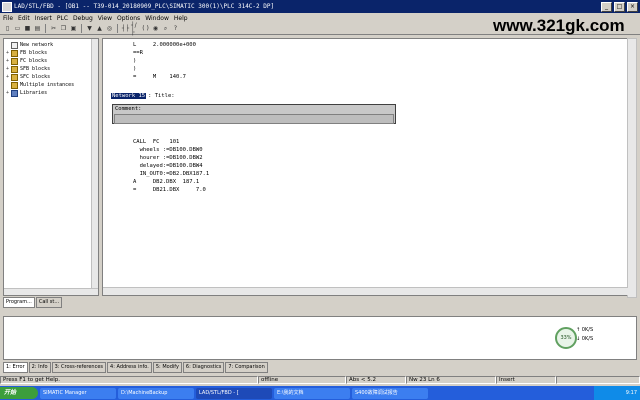 The width and height of the screenshot is (640, 400). What do you see at coordinates (631, 393) in the screenshot?
I see `clock: 9:17` at bounding box center [631, 393].